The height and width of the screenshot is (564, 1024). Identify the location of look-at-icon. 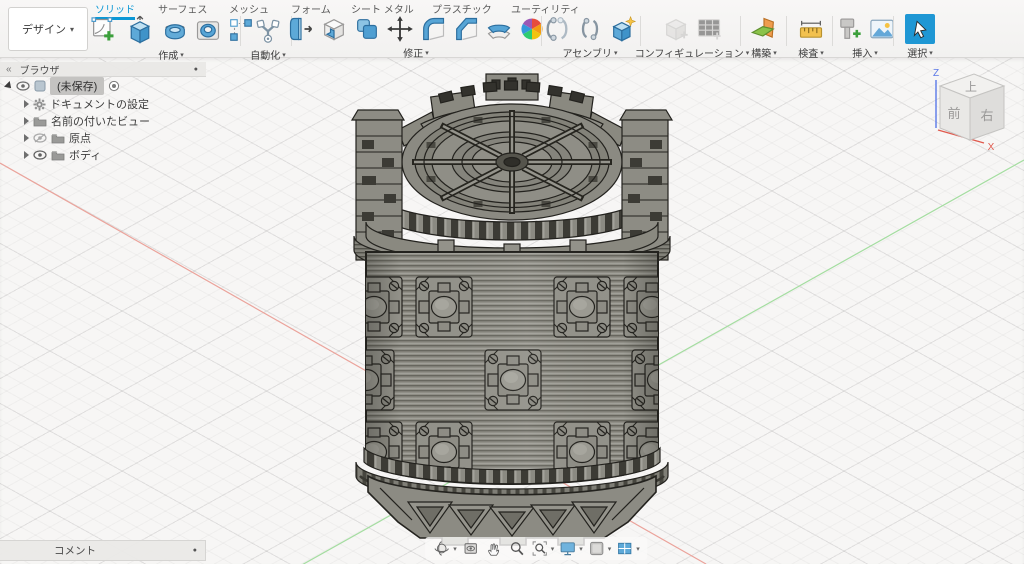
(470, 548).